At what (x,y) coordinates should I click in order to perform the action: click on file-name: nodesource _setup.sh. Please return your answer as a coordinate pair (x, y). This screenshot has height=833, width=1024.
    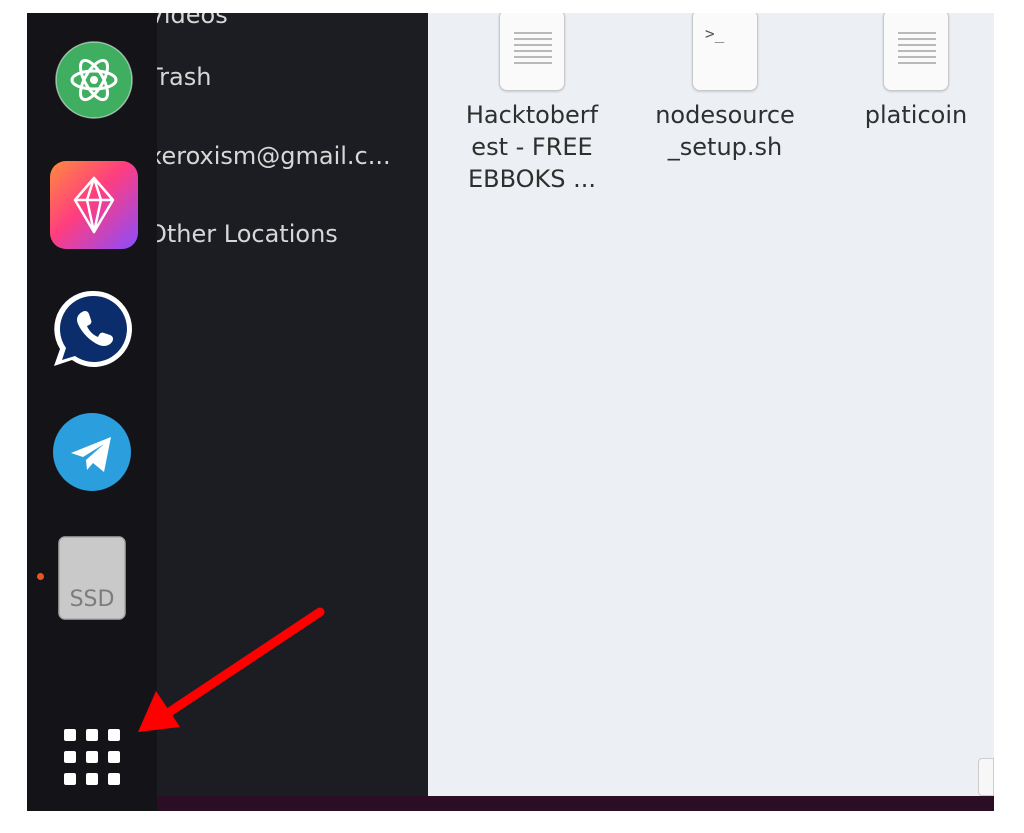
    Looking at the image, I should click on (725, 131).